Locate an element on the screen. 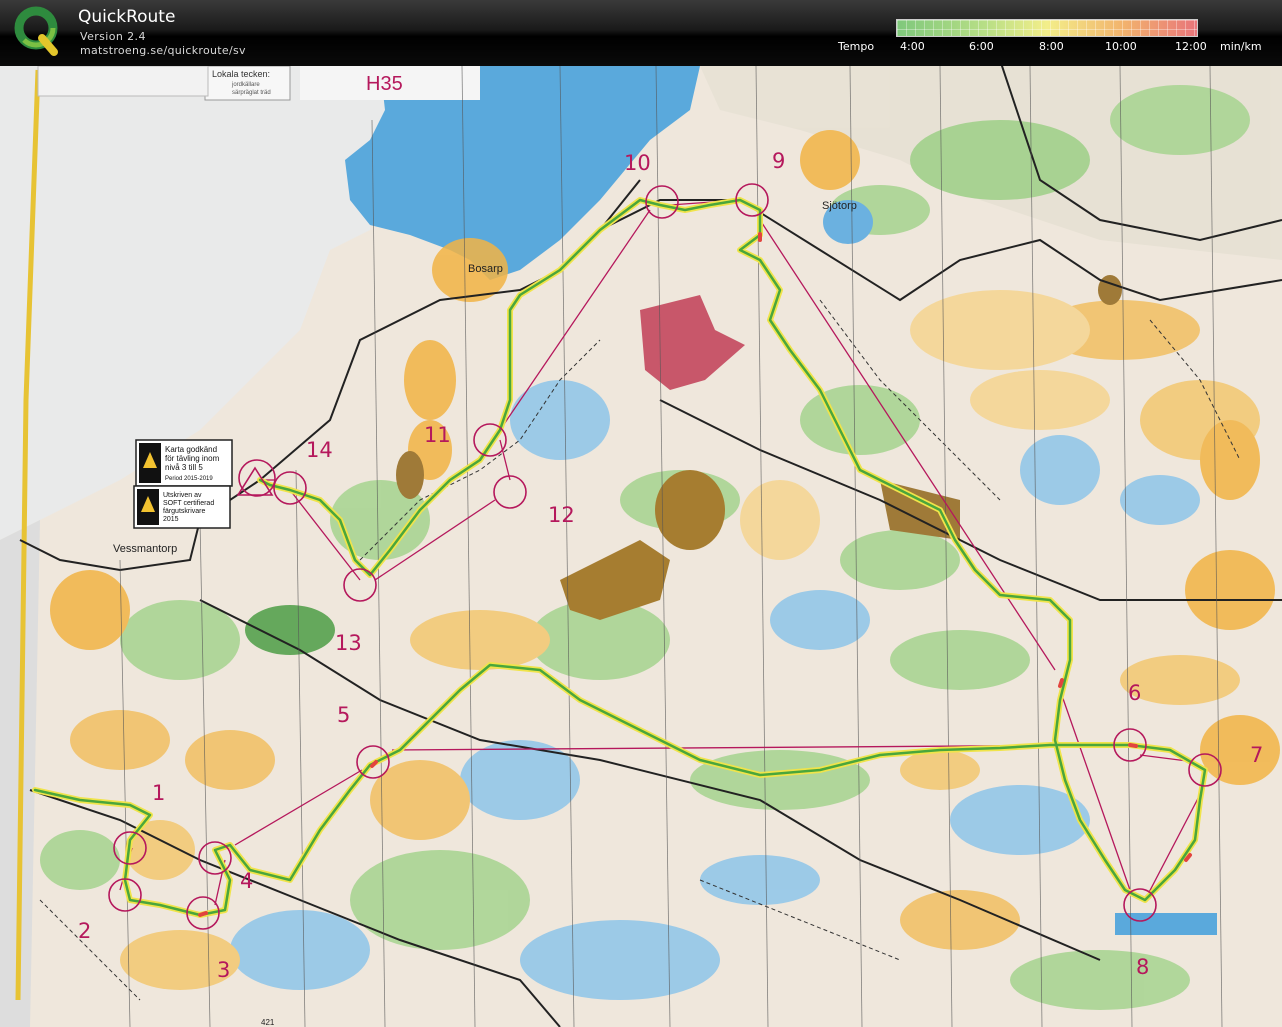 Image resolution: width=1282 pixels, height=1027 pixels. badge2-line1: Utskriven av is located at coordinates (182, 495).